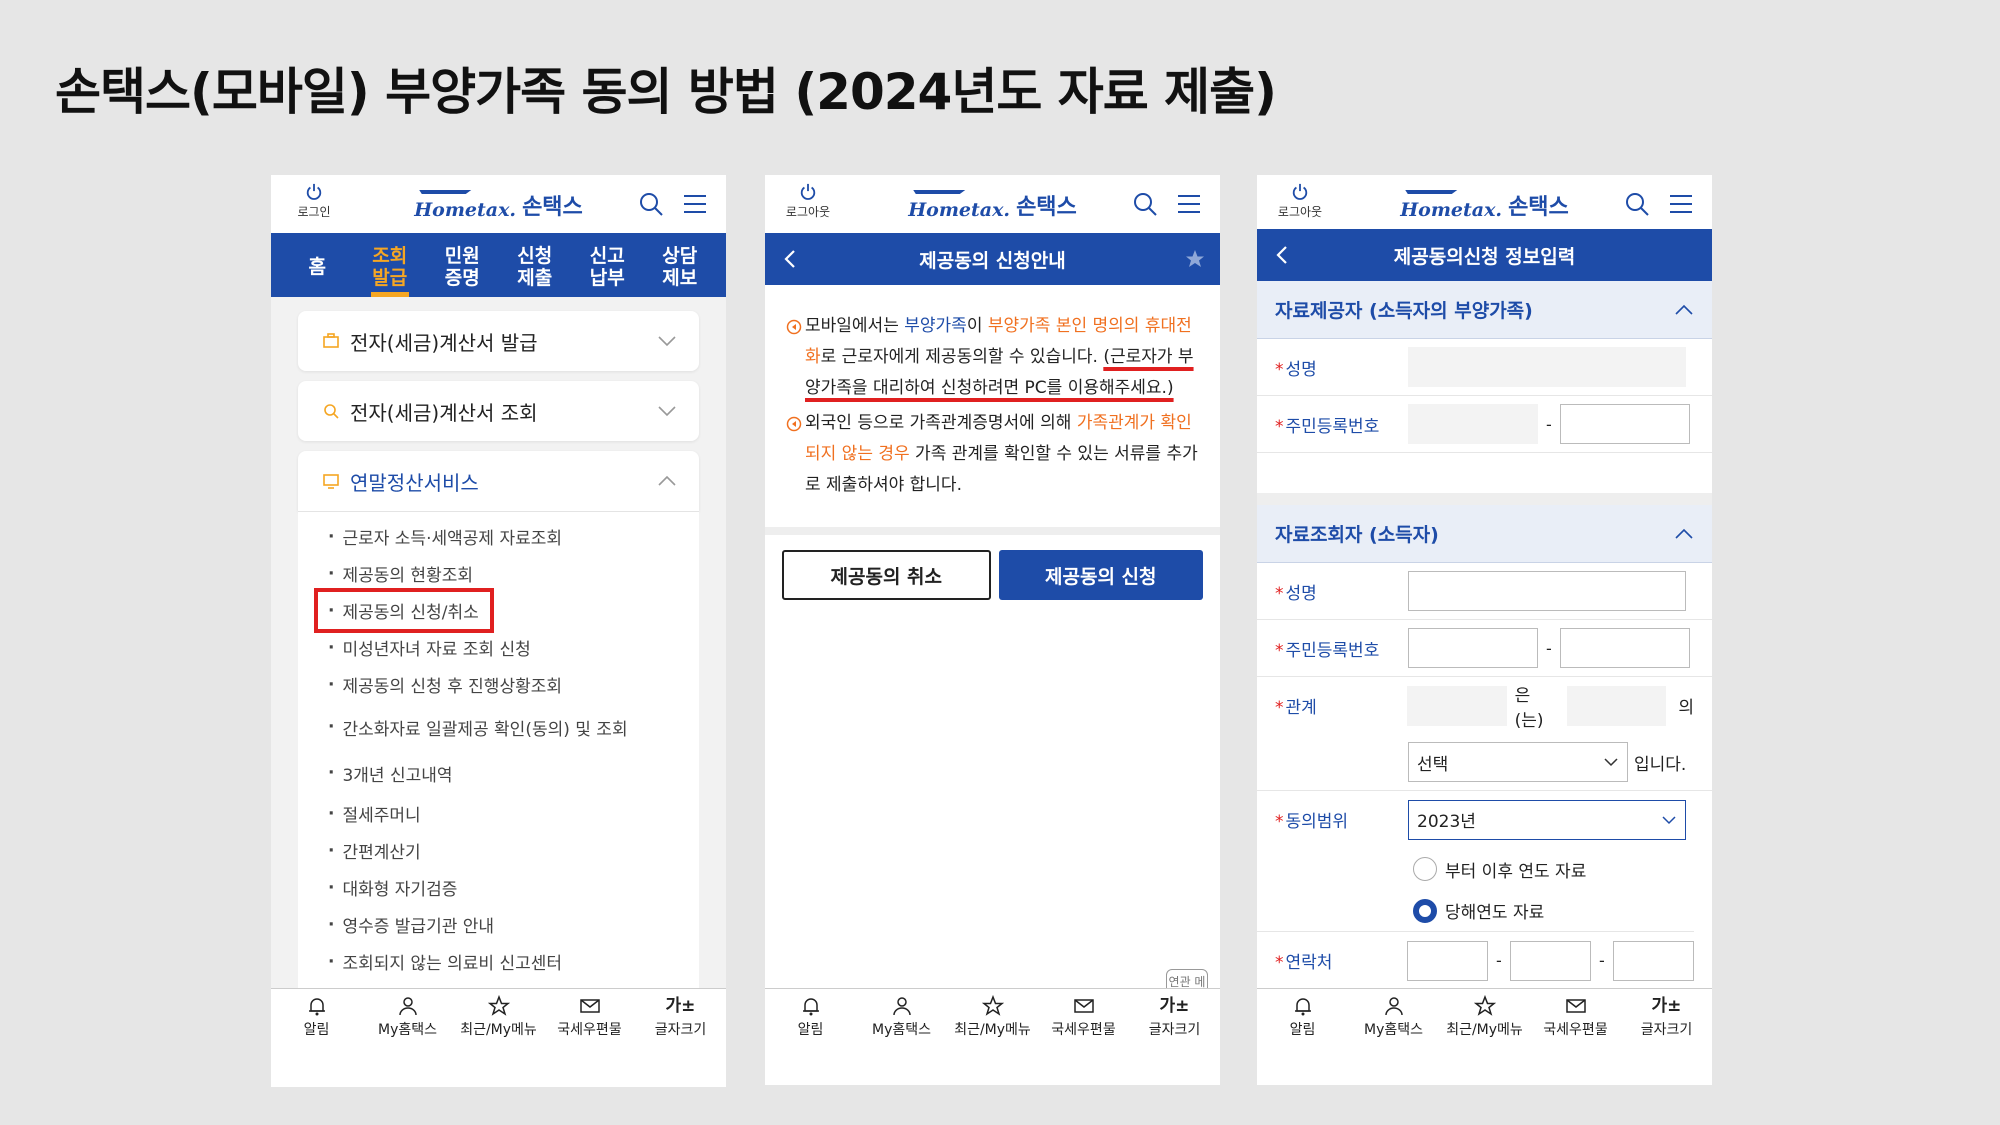 The height and width of the screenshot is (1125, 2000). Describe the element at coordinates (992, 259) in the screenshot. I see `page-title-bar: 제공동의 신청안내` at that location.